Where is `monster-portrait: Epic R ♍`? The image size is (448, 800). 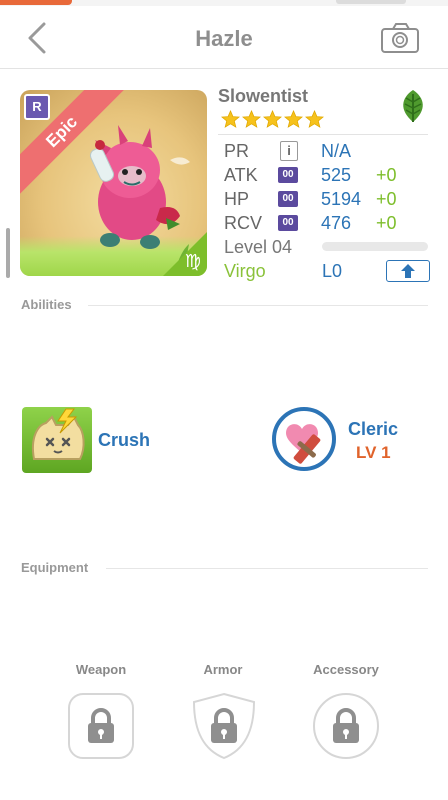
monster-portrait: Epic R ♍ is located at coordinates (113, 183).